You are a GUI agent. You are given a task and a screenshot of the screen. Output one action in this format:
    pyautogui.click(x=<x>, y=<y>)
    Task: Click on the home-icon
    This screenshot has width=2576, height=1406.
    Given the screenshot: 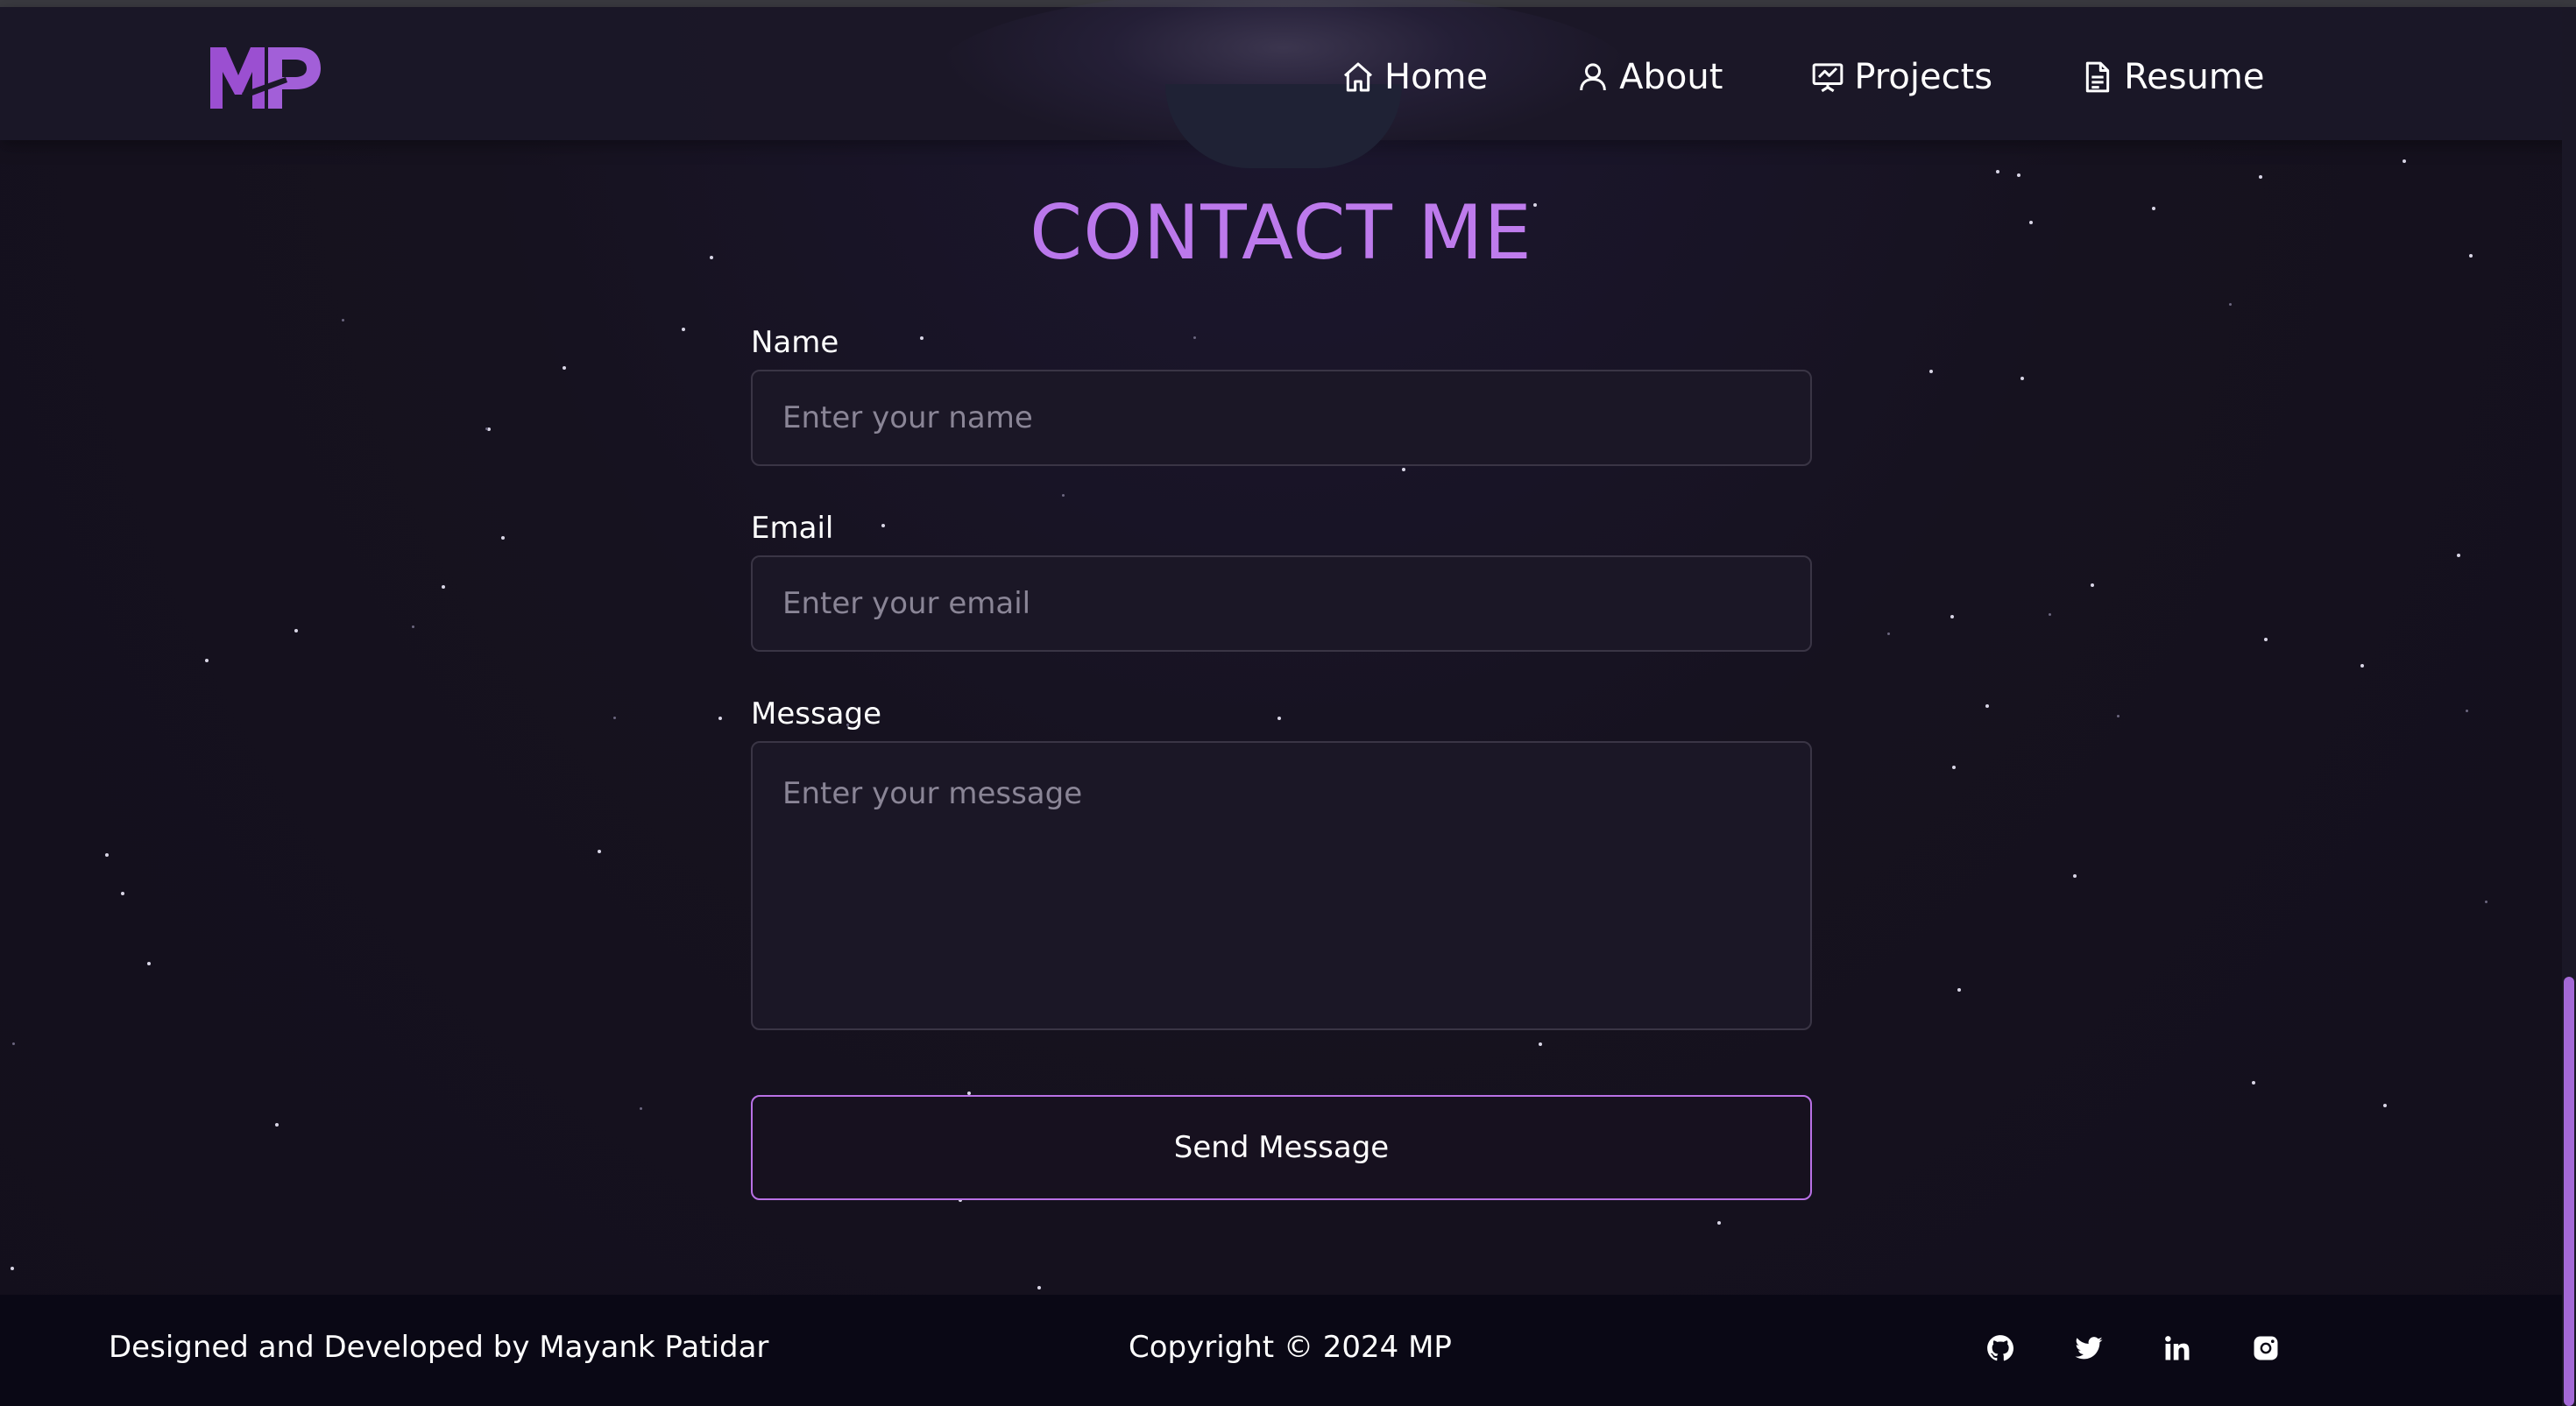 What is the action you would take?
    pyautogui.click(x=1358, y=77)
    